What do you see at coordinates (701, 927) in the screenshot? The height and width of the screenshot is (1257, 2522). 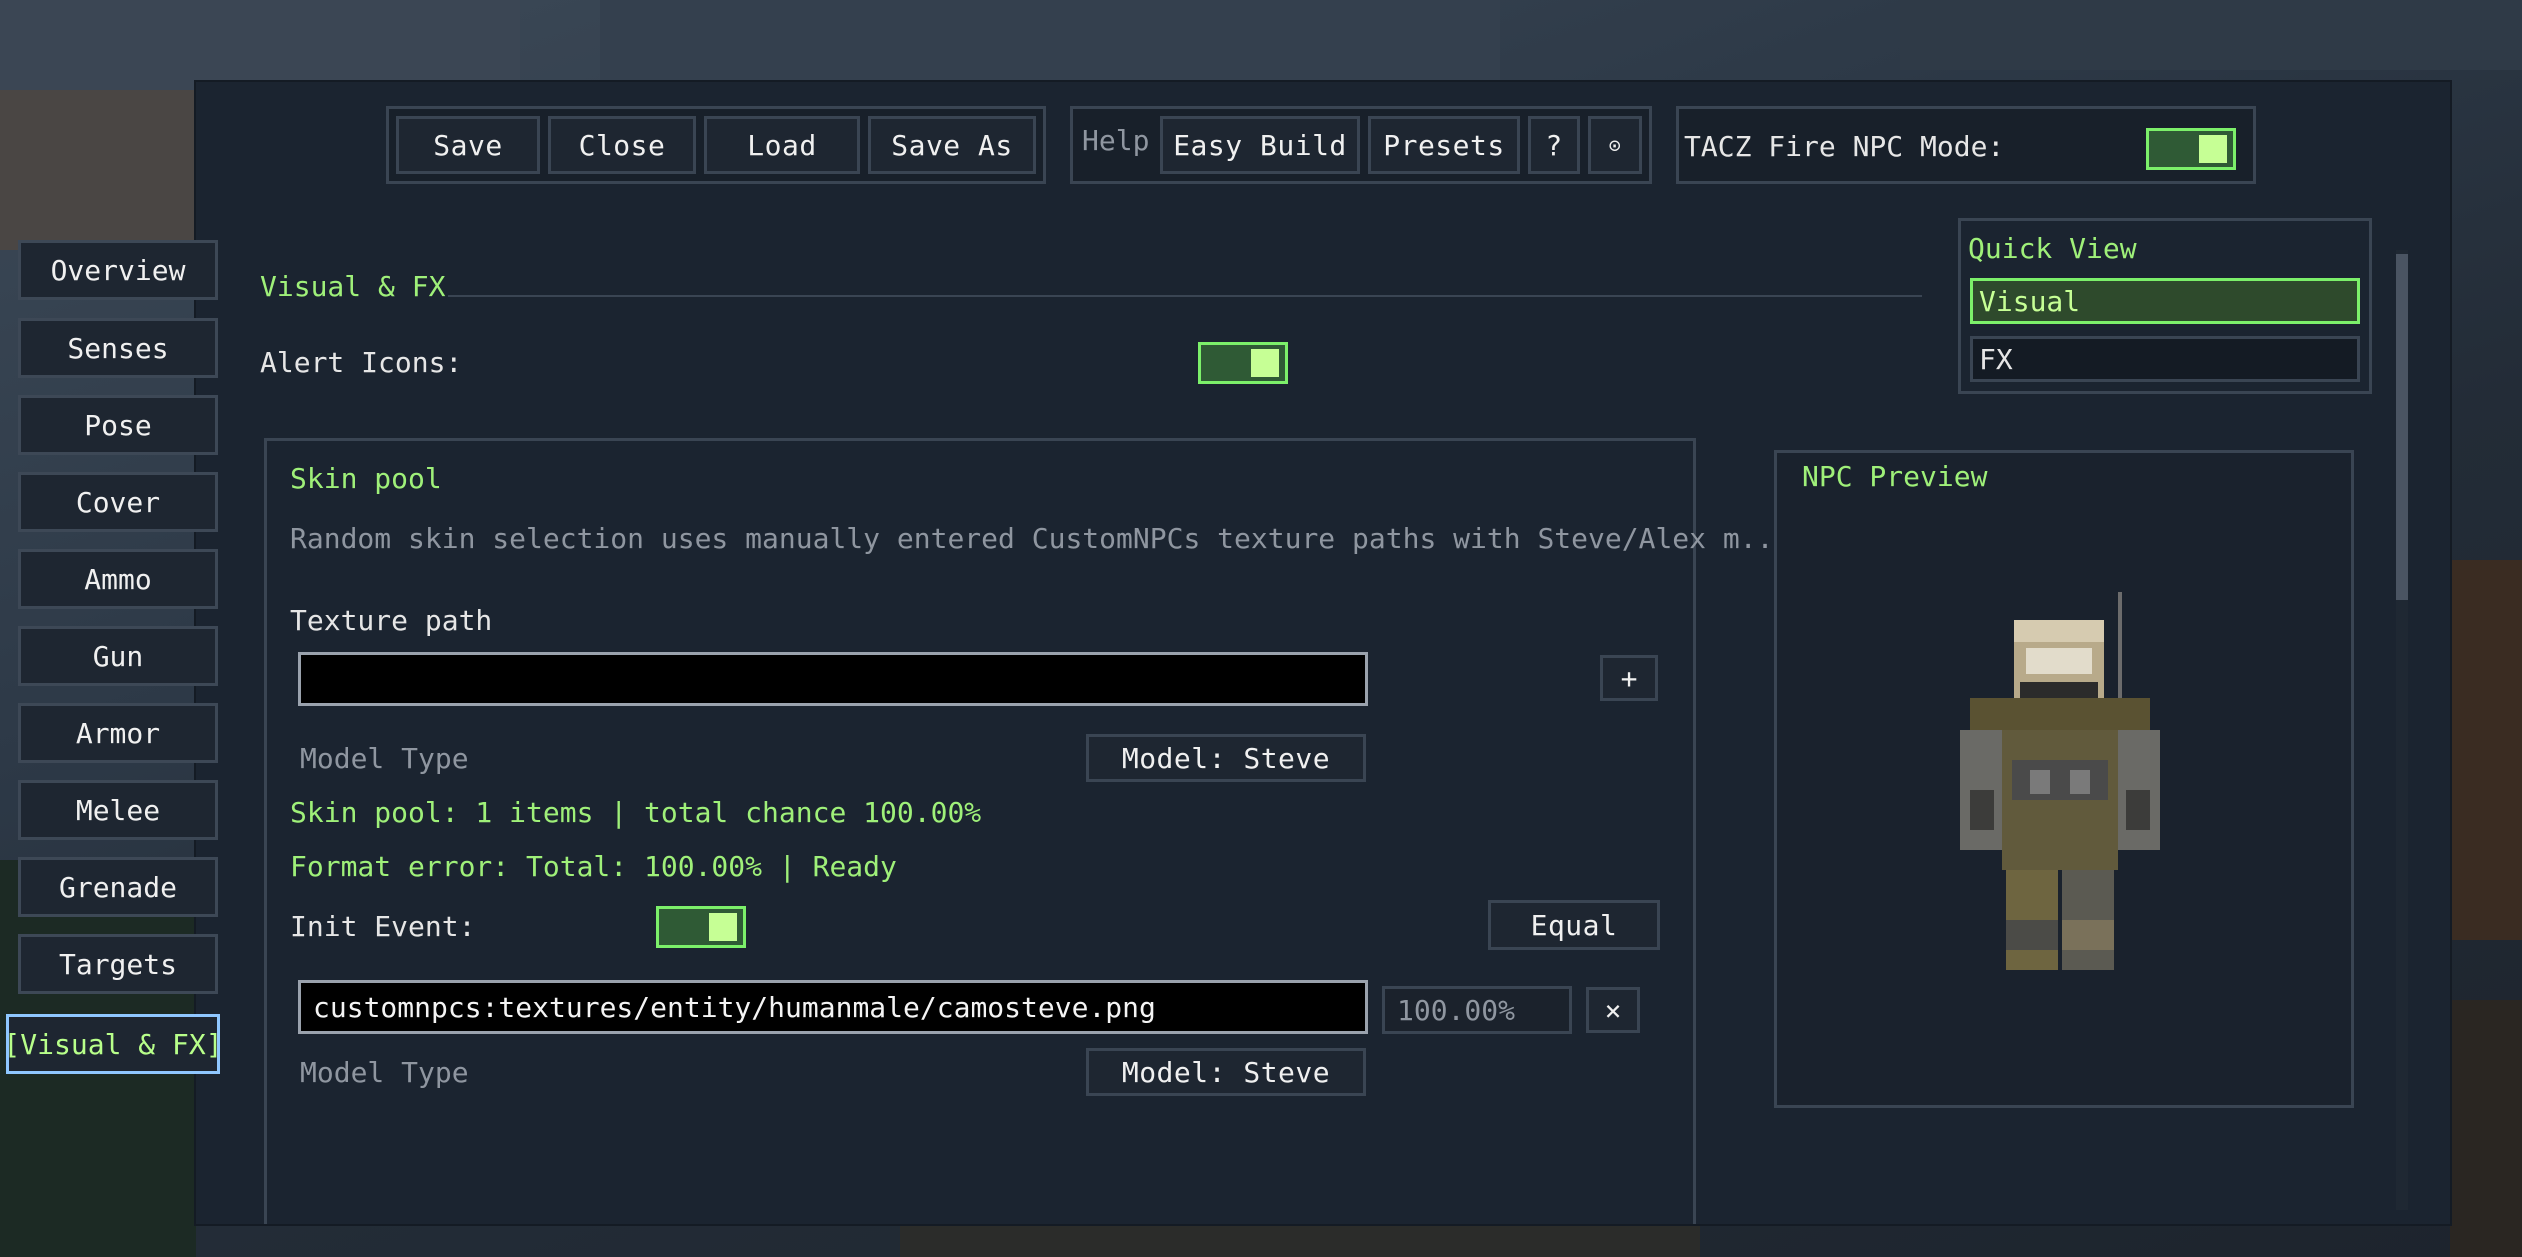 I see `init-event-toggle` at bounding box center [701, 927].